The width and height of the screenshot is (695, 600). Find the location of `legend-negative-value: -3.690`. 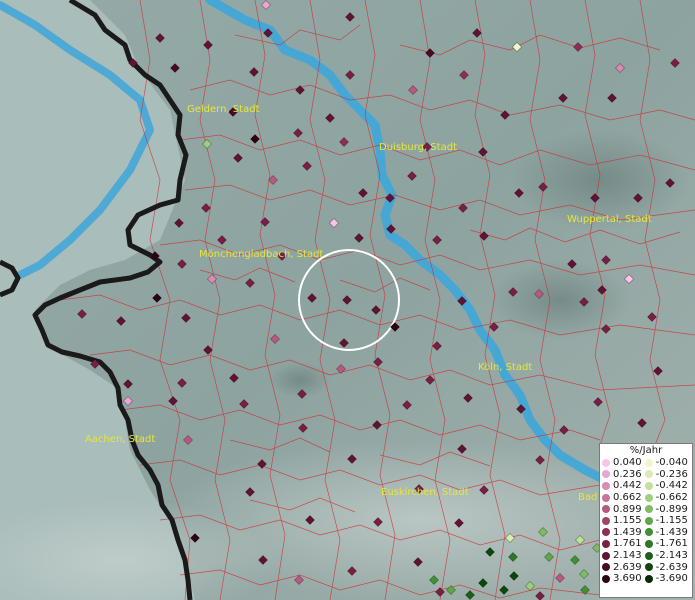

legend-negative-value: -3.690 is located at coordinates (671, 579).